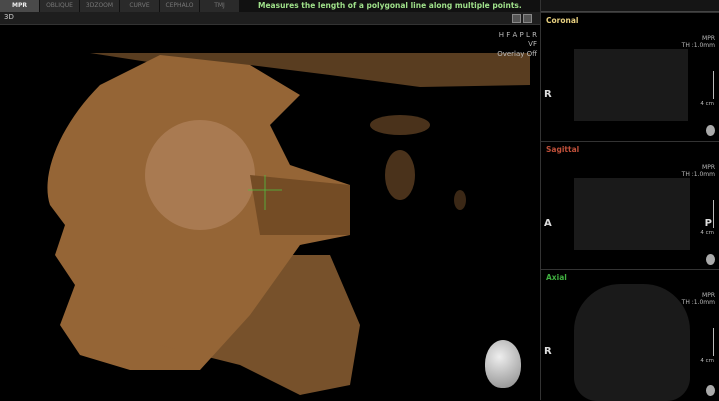 Image resolution: width=719 pixels, height=401 pixels. I want to click on sagittal-title: Sagittal, so click(563, 149).